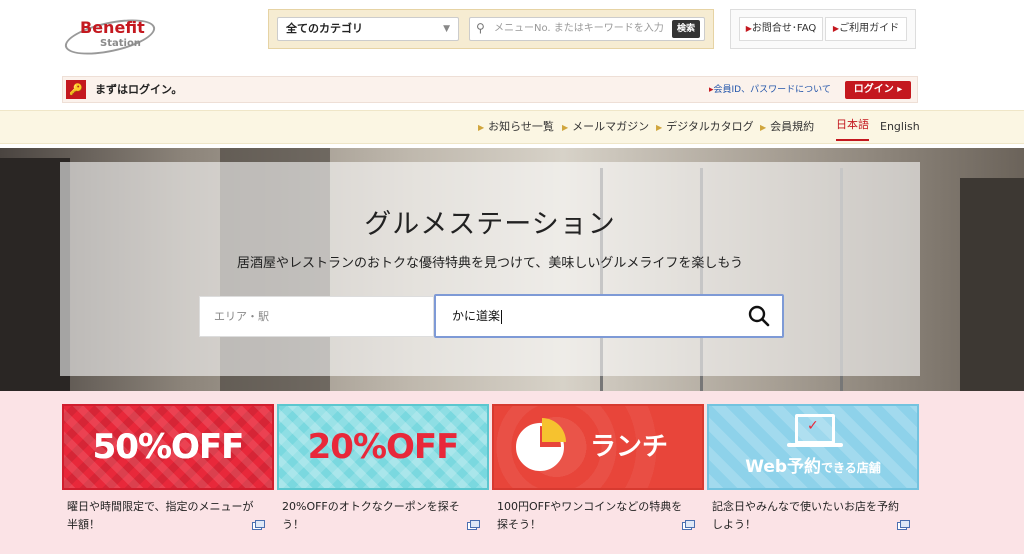  I want to click on password-help-label: 会員ID、パスワードについて, so click(772, 90).